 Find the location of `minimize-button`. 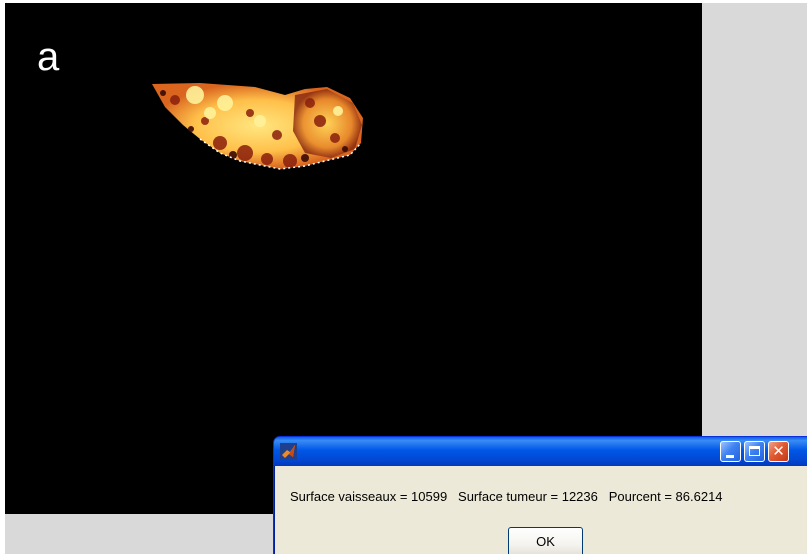

minimize-button is located at coordinates (730, 451).